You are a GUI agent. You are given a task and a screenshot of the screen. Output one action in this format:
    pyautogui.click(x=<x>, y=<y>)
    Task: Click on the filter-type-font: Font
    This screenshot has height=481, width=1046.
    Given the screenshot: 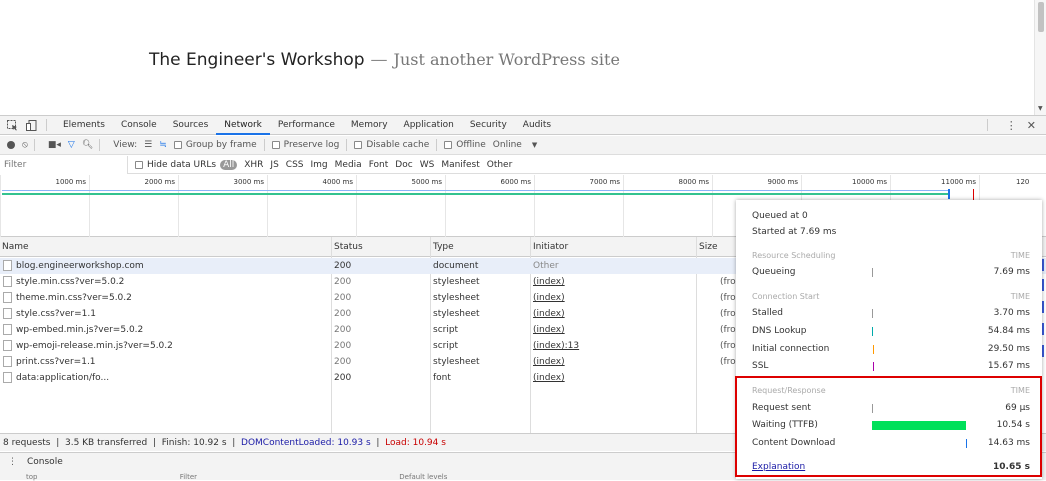 What is the action you would take?
    pyautogui.click(x=379, y=165)
    